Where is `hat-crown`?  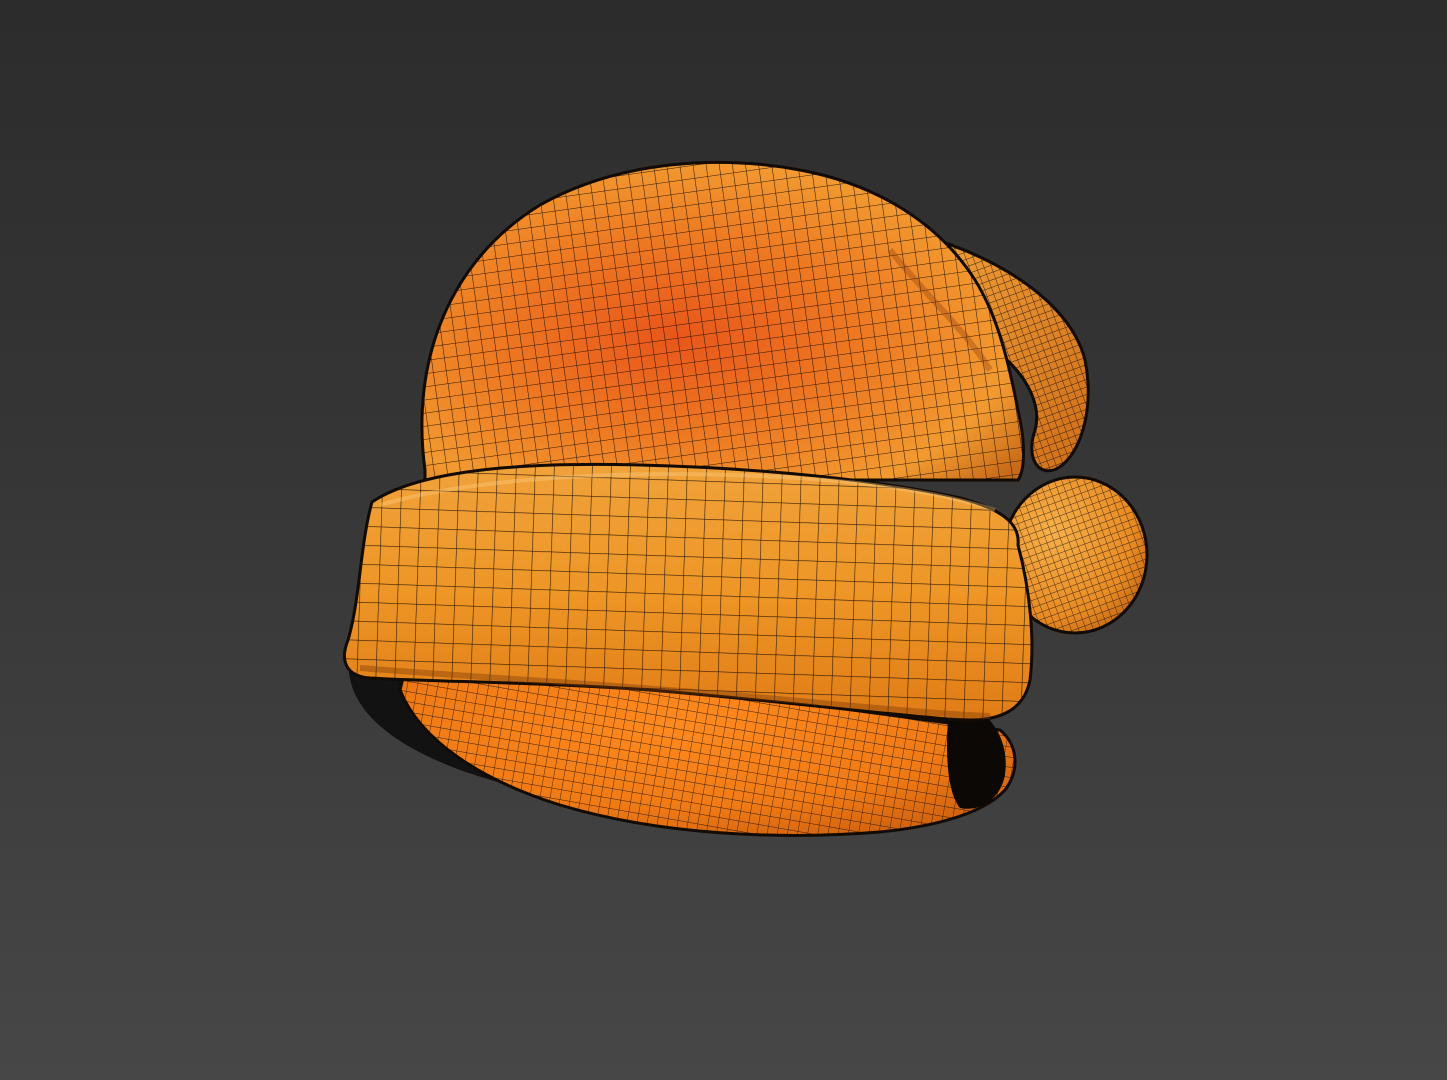
hat-crown is located at coordinates (722, 321).